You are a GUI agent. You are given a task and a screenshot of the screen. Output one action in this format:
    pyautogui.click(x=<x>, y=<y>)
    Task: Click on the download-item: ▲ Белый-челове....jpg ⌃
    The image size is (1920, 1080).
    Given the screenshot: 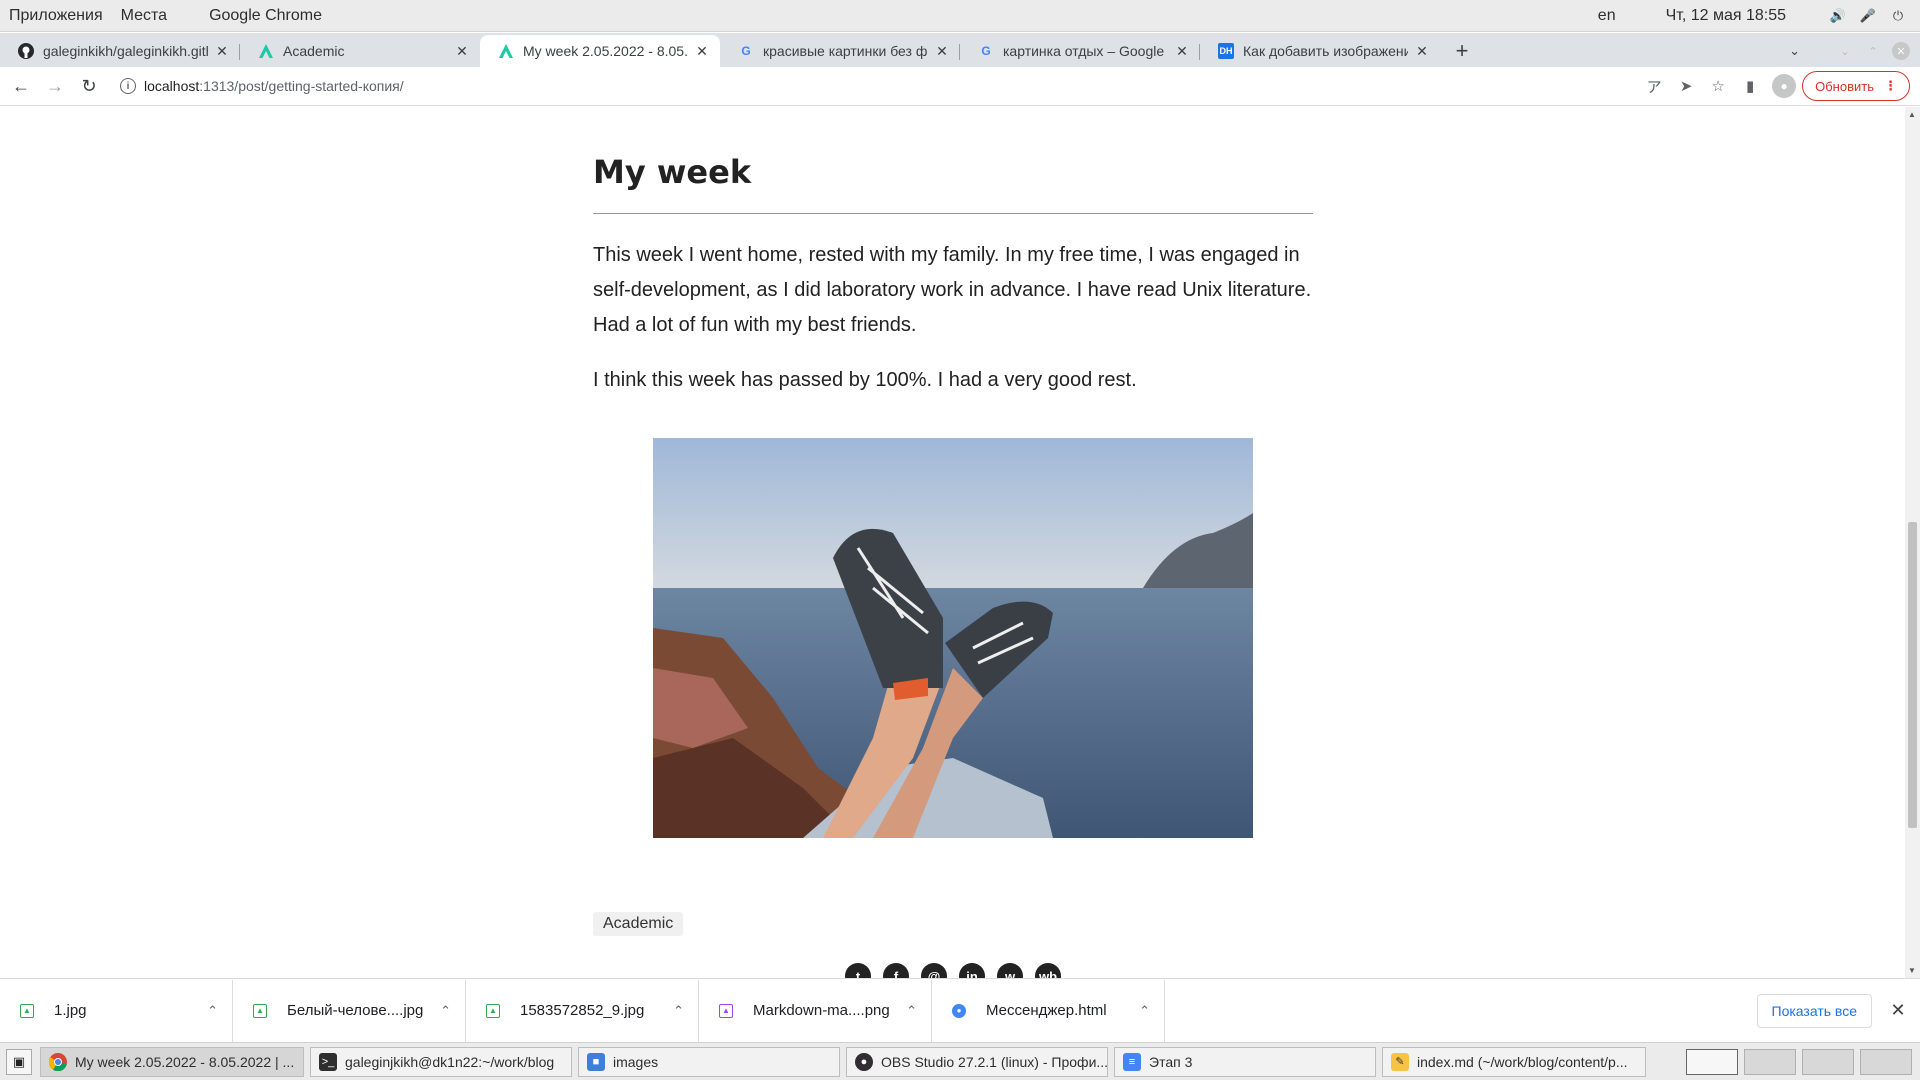 What is the action you would take?
    pyautogui.click(x=349, y=1010)
    